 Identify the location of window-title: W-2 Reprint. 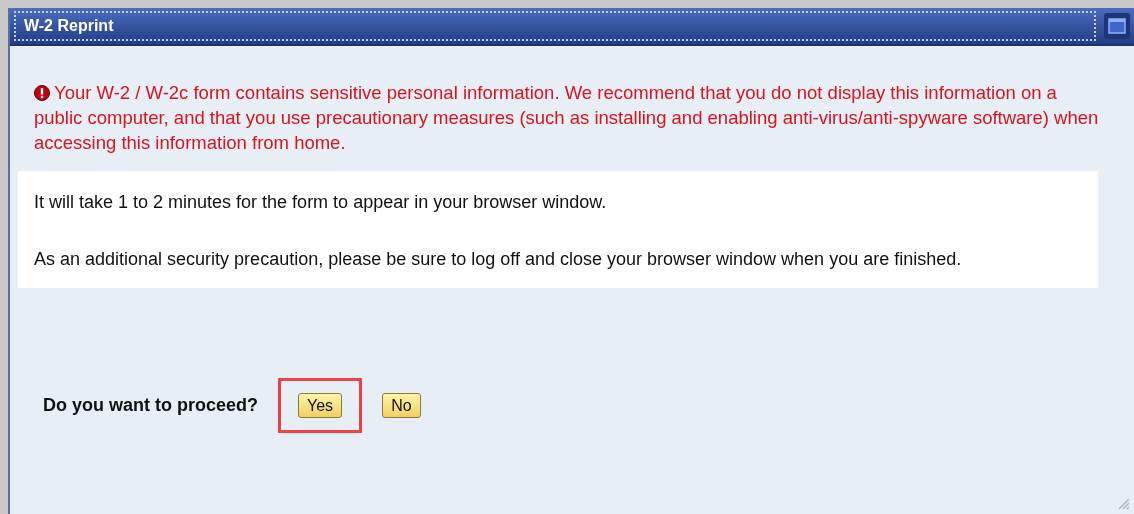
(555, 26).